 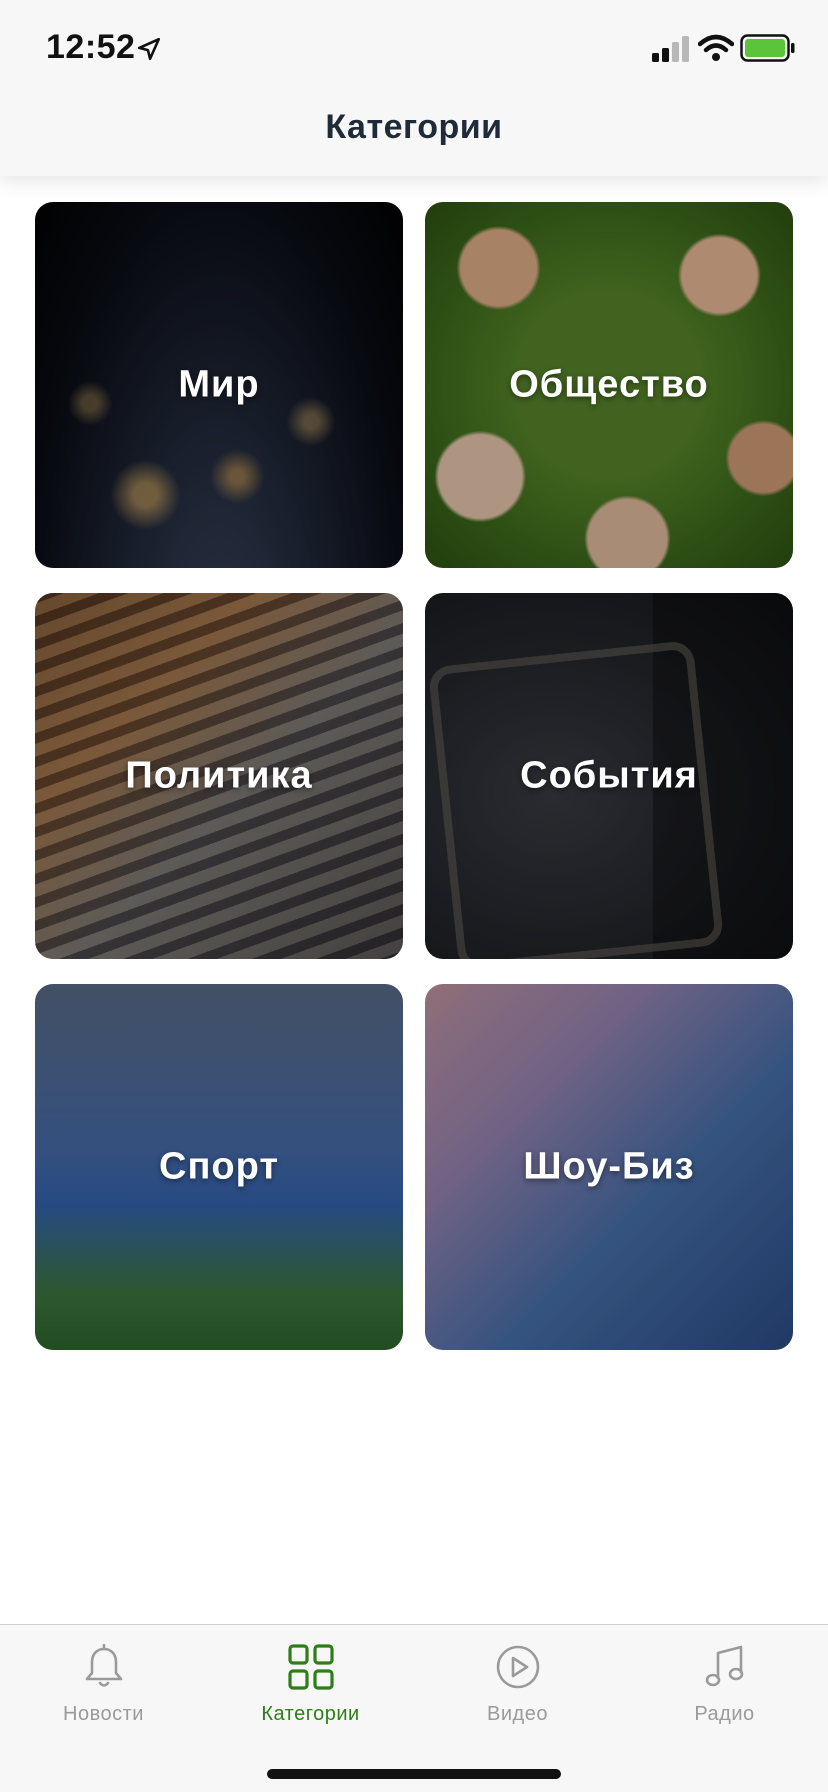 What do you see at coordinates (517, 1714) in the screenshot?
I see `tab-label: Видео` at bounding box center [517, 1714].